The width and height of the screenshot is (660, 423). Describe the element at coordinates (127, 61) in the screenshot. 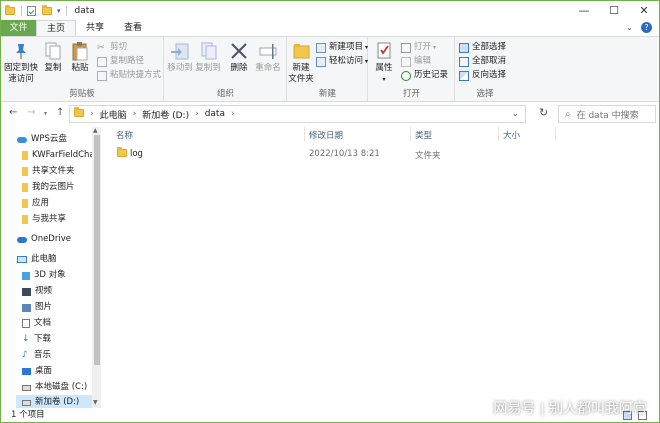

I see `copy-path-label: 复制路径` at that location.